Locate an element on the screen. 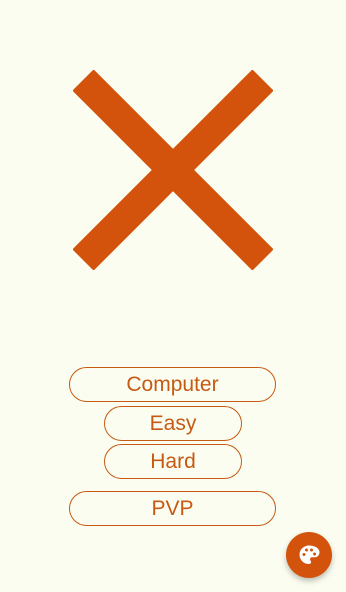  palette-icon is located at coordinates (309, 555).